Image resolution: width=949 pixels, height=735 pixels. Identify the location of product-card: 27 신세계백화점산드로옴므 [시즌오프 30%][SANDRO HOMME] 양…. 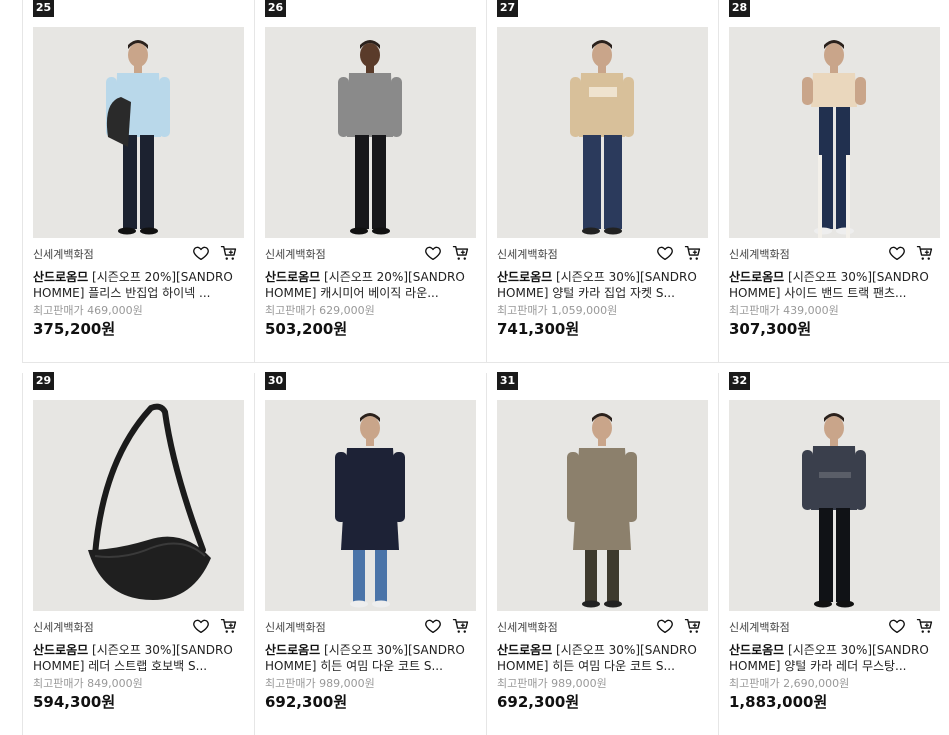
(602, 181).